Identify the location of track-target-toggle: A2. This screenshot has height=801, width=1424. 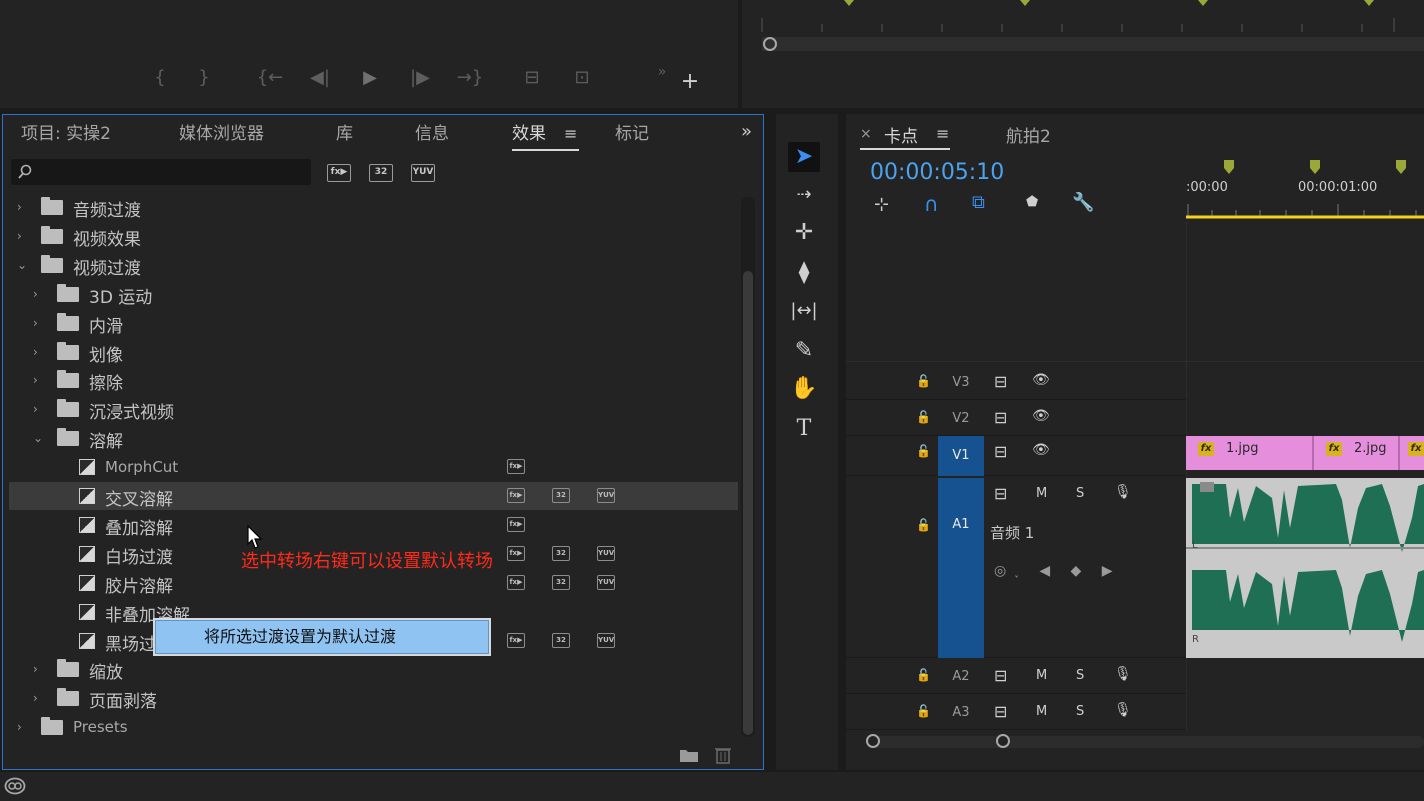
(961, 677).